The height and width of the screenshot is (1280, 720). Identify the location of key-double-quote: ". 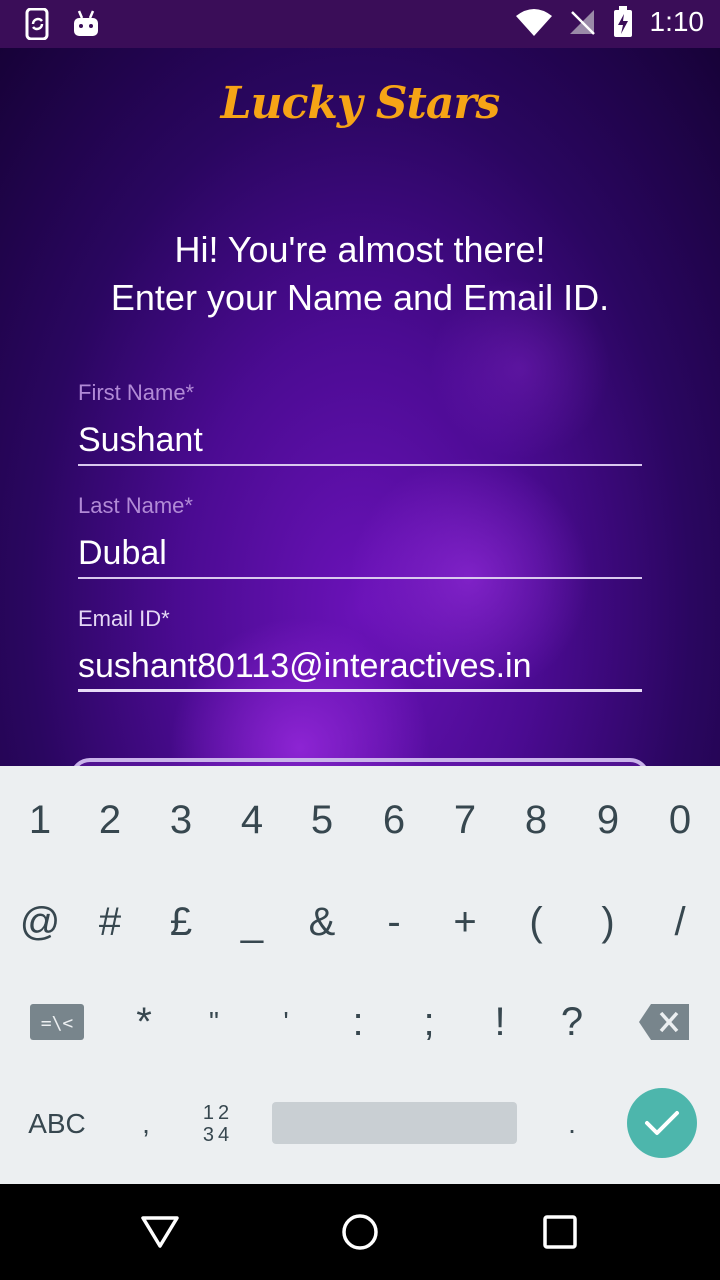
(214, 1022).